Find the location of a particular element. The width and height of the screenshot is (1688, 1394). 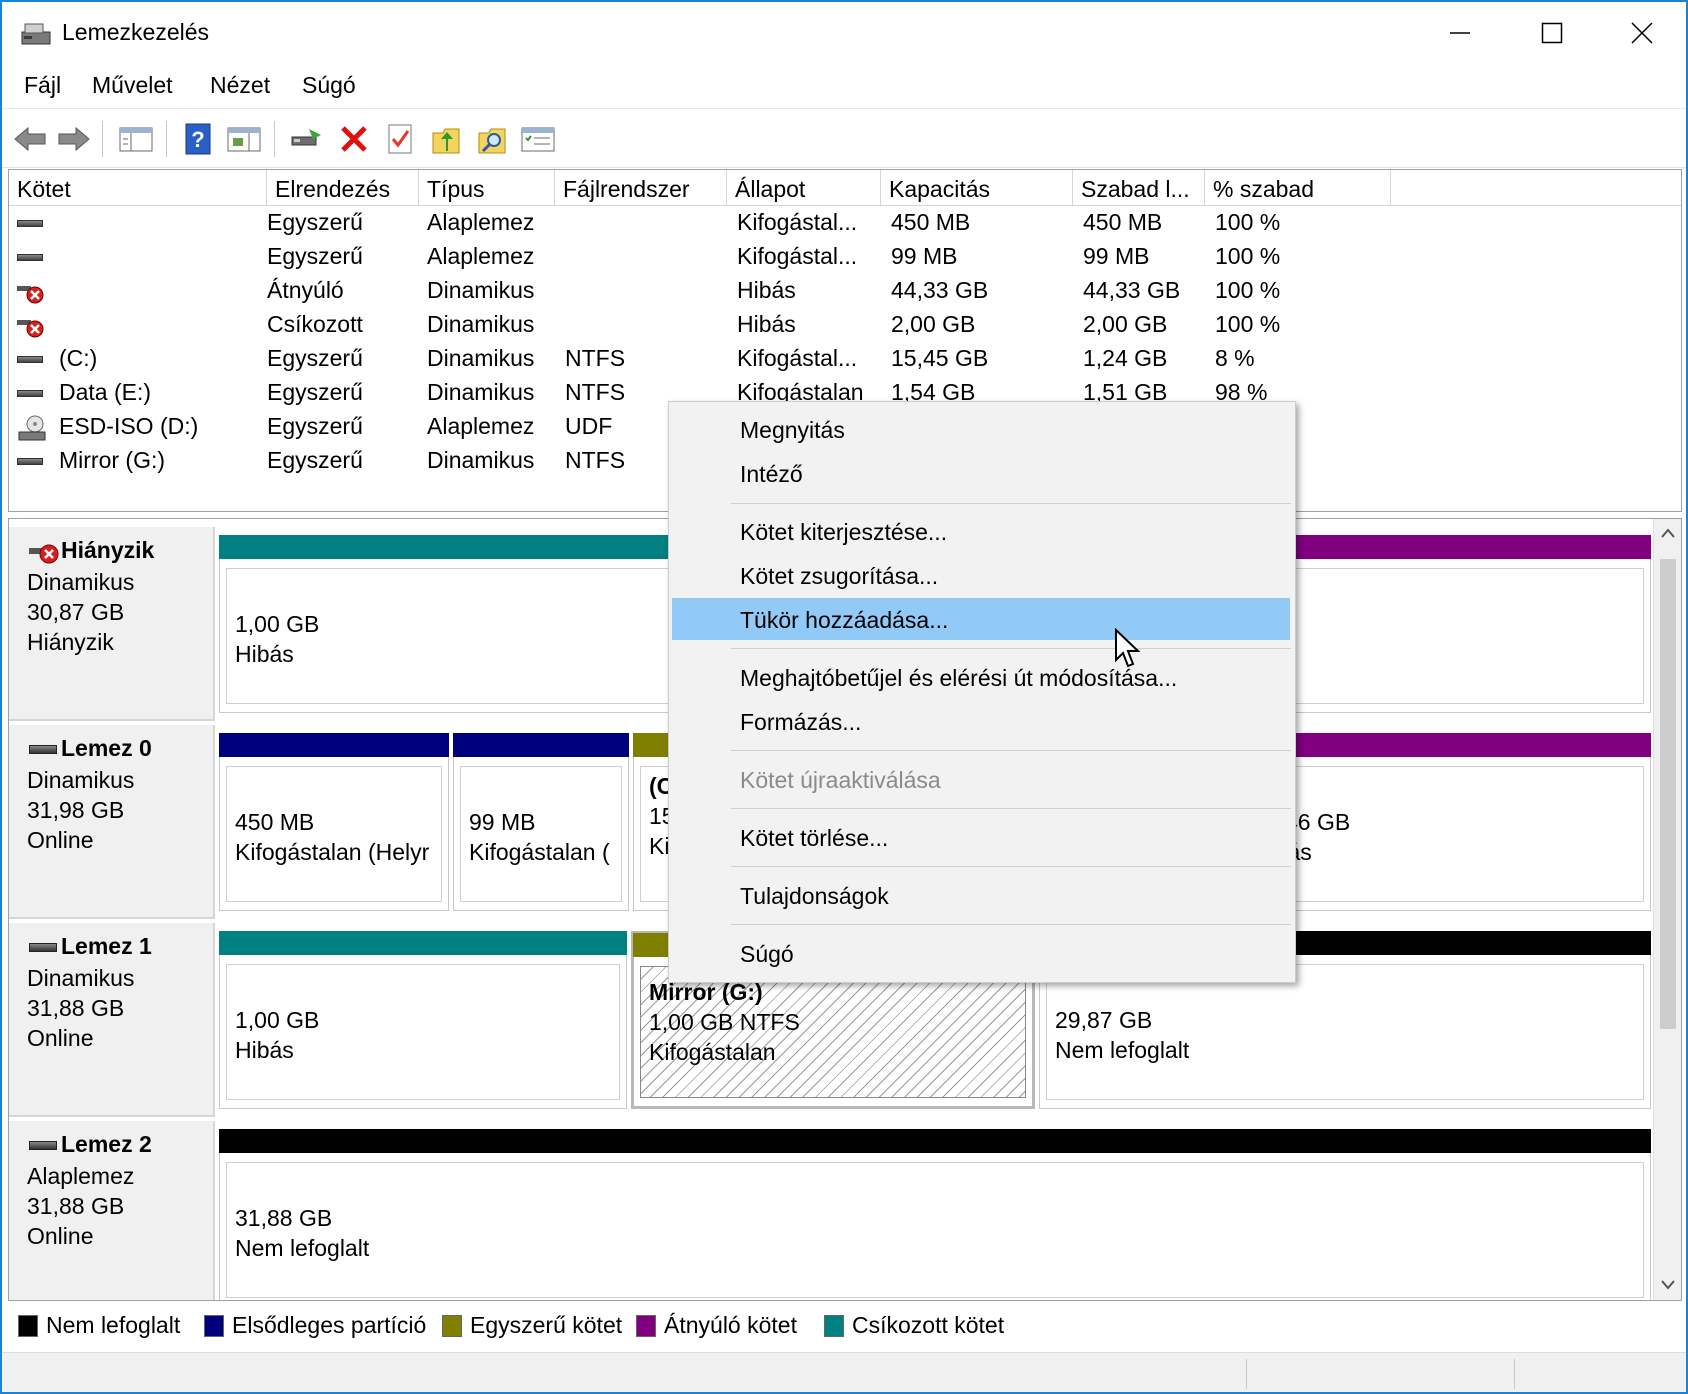

disk-name: Lemez 0 is located at coordinates (106, 748).